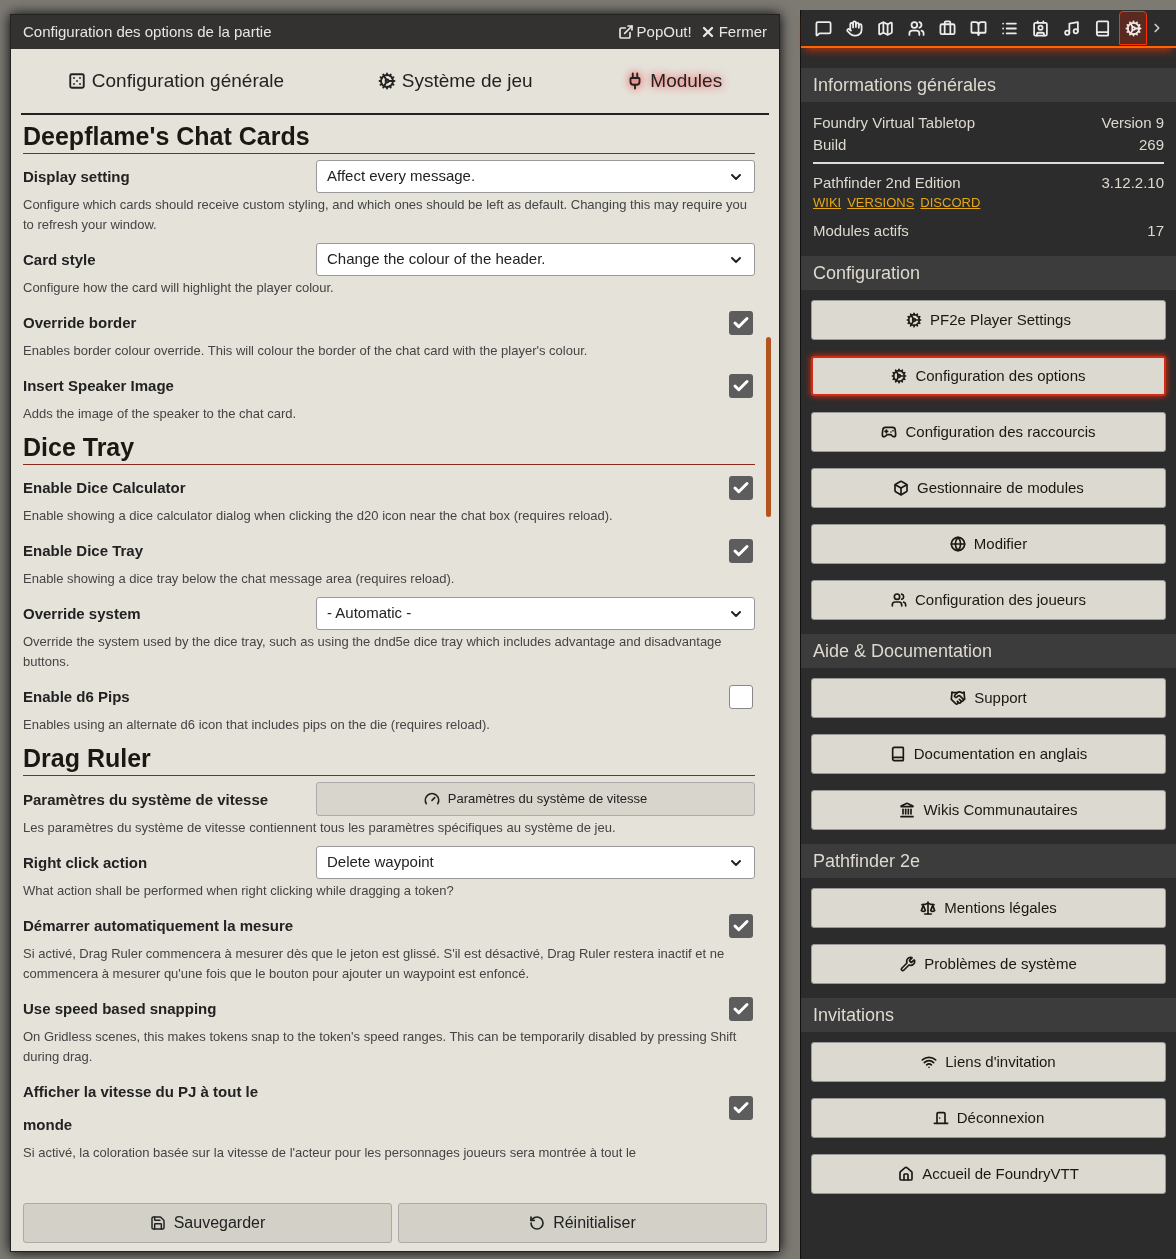  Describe the element at coordinates (988, 432) in the screenshot. I see `sidebar-button: Configuration des raccourcis` at that location.